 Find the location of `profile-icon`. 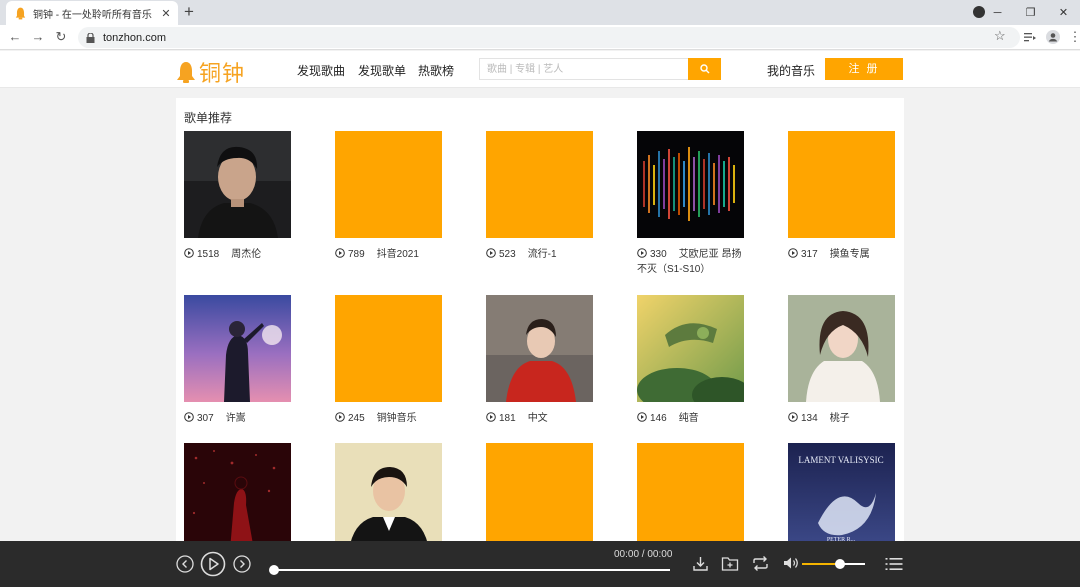

profile-icon is located at coordinates (1053, 37).